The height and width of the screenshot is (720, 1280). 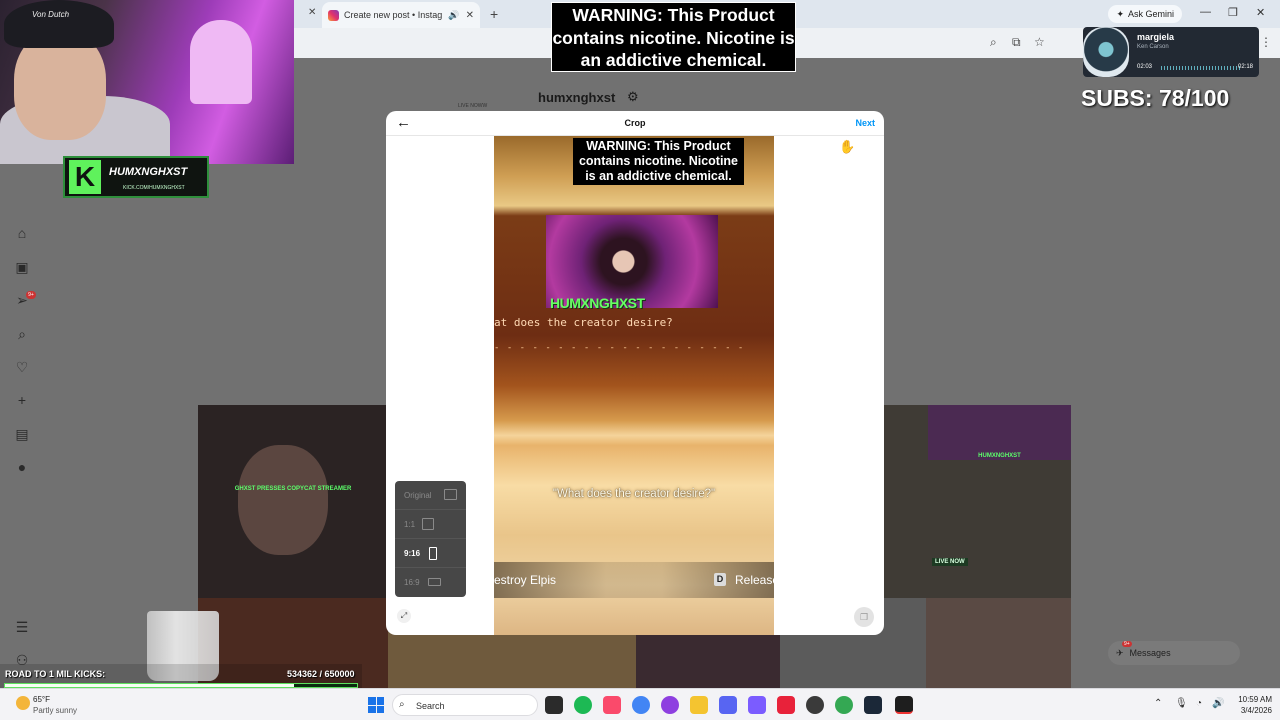 What do you see at coordinates (412, 553) in the screenshot?
I see `aspect-label: 9:16` at bounding box center [412, 553].